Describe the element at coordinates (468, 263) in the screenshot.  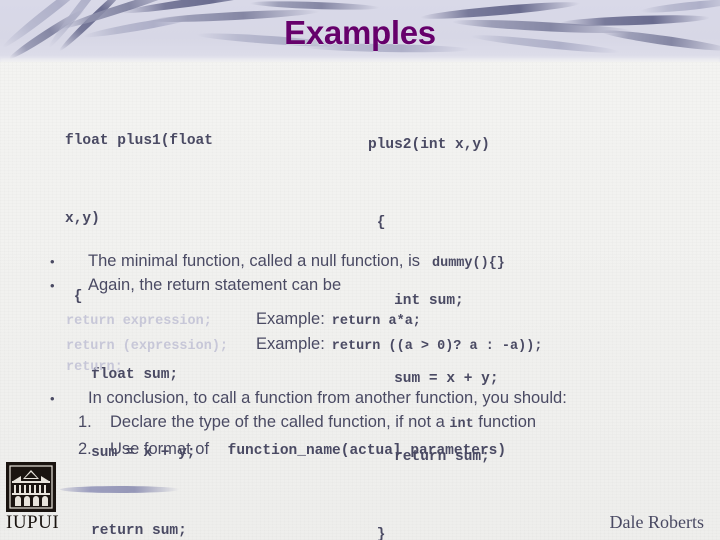
I see `inline-code-dummy: dummy(){}` at that location.